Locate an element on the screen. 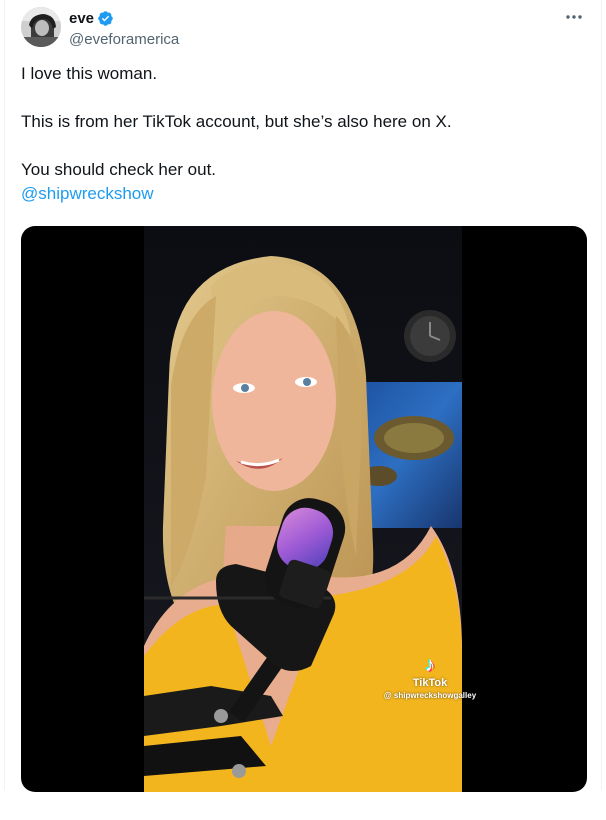  author-display-name: eve is located at coordinates (81, 18).